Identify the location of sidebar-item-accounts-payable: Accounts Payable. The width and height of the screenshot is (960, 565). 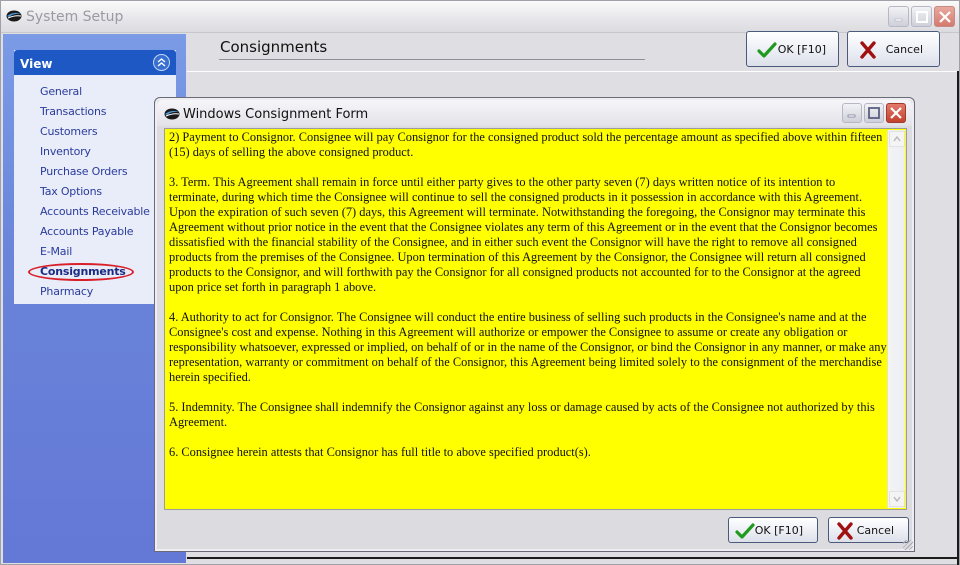
(95, 232).